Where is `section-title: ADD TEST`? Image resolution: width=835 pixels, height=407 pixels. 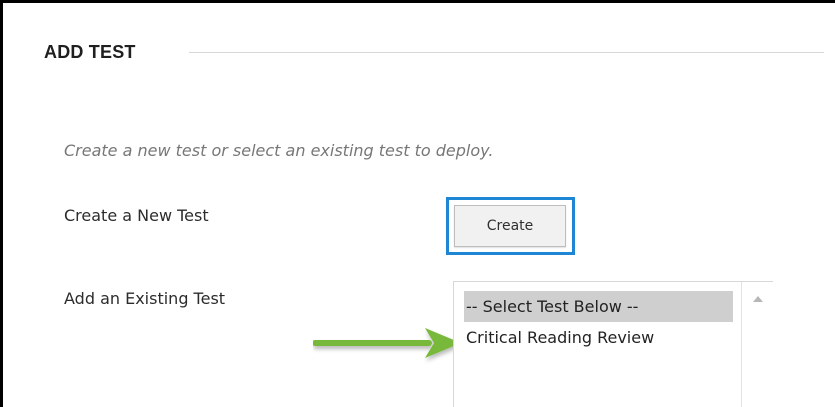
section-title: ADD TEST is located at coordinates (90, 52).